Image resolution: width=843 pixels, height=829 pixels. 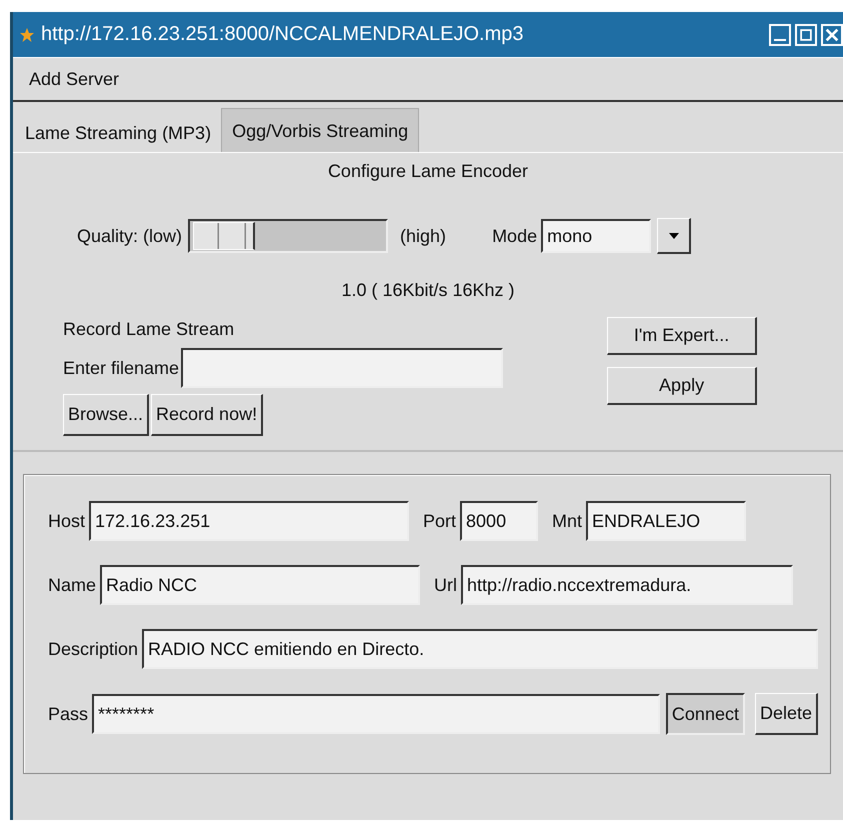 I want to click on field-label: Host, so click(x=67, y=521).